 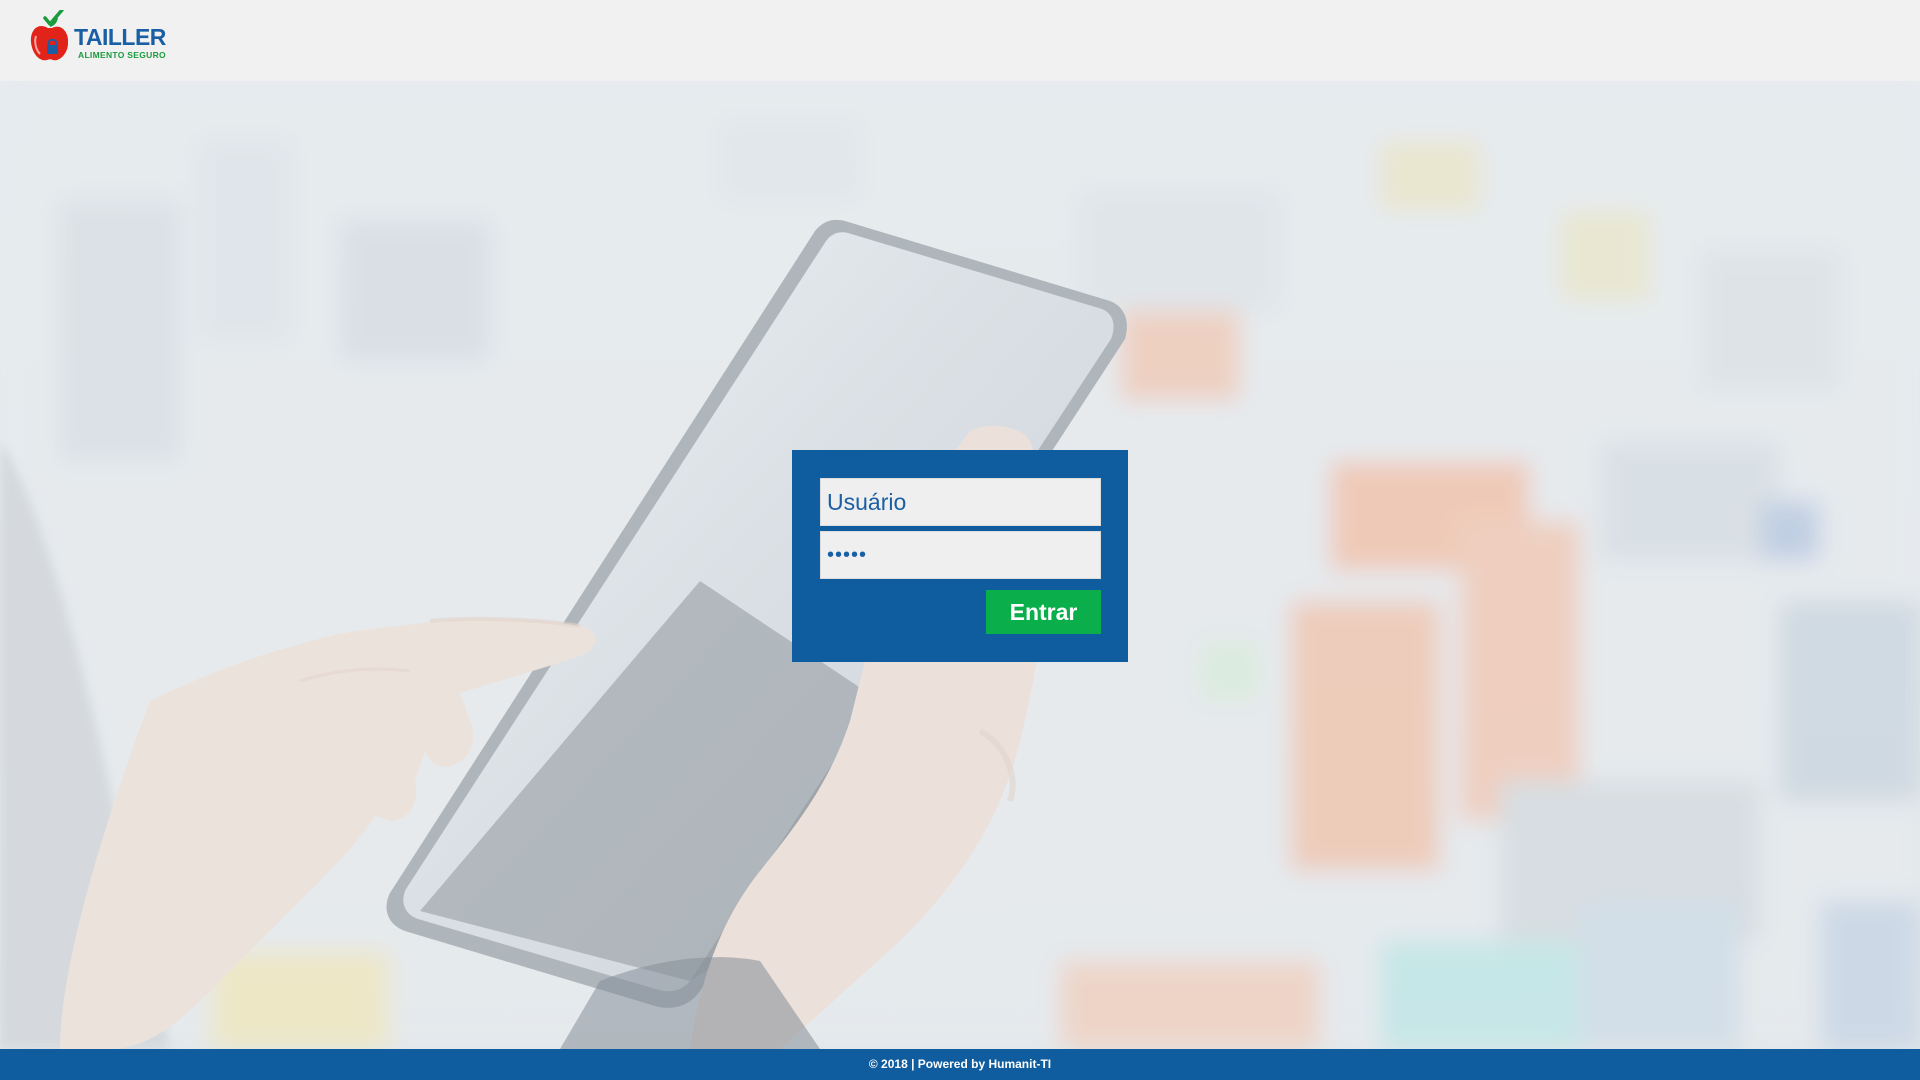 What do you see at coordinates (120, 37) in the screenshot?
I see `brand-name: TAILLER` at bounding box center [120, 37].